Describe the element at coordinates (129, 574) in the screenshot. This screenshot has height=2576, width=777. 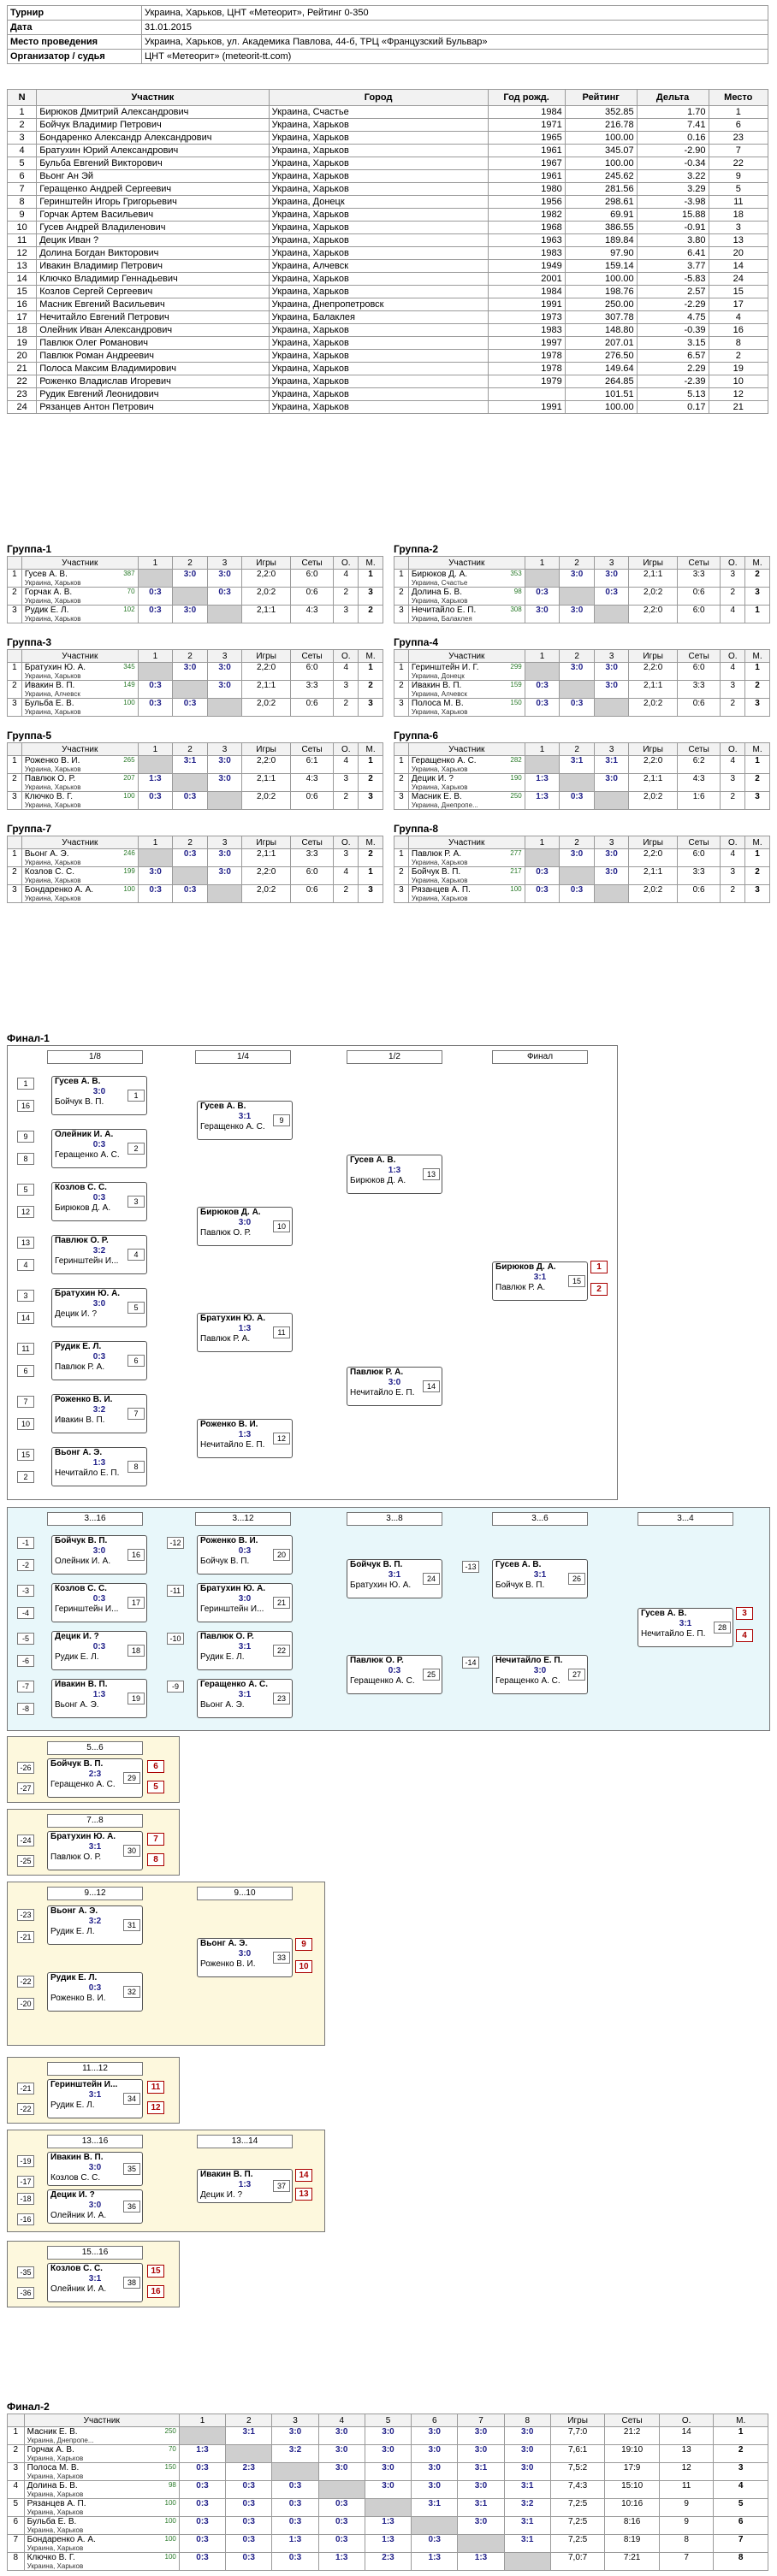
I see `player-rating: 387` at that location.